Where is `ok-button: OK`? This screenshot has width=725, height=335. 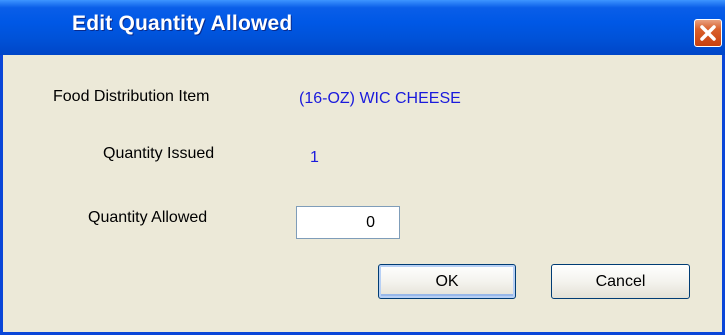
ok-button: OK is located at coordinates (447, 281).